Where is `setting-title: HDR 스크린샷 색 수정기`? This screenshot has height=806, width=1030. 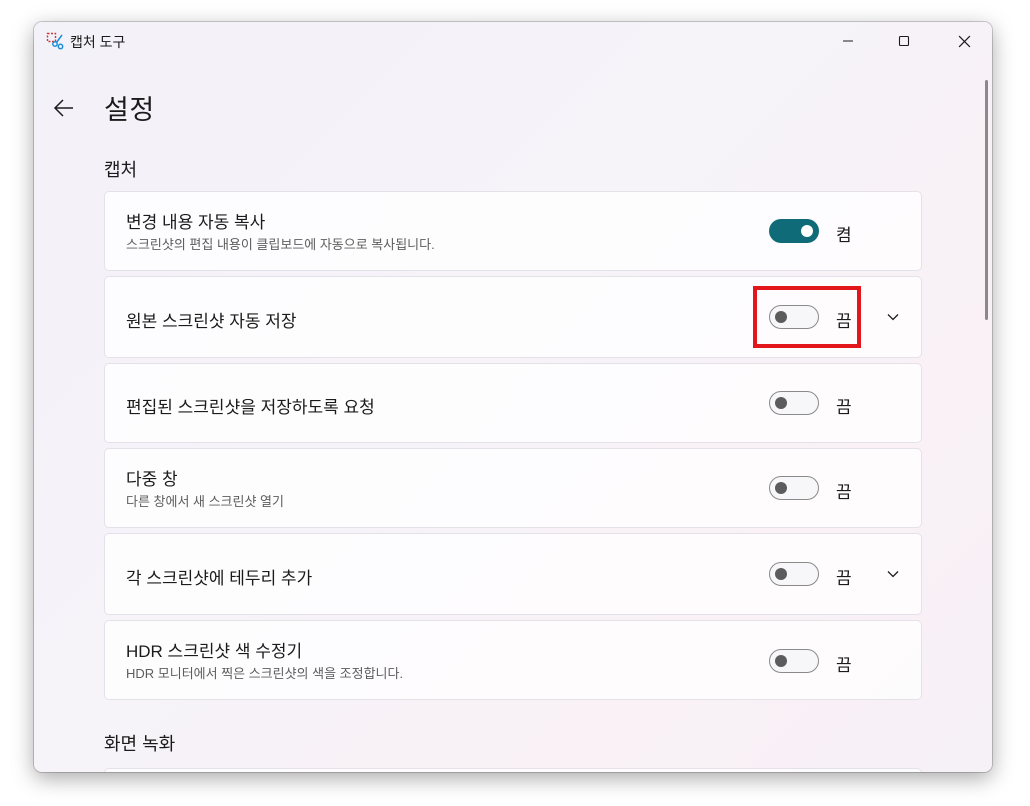
setting-title: HDR 스크린샷 색 수정기 is located at coordinates (214, 651).